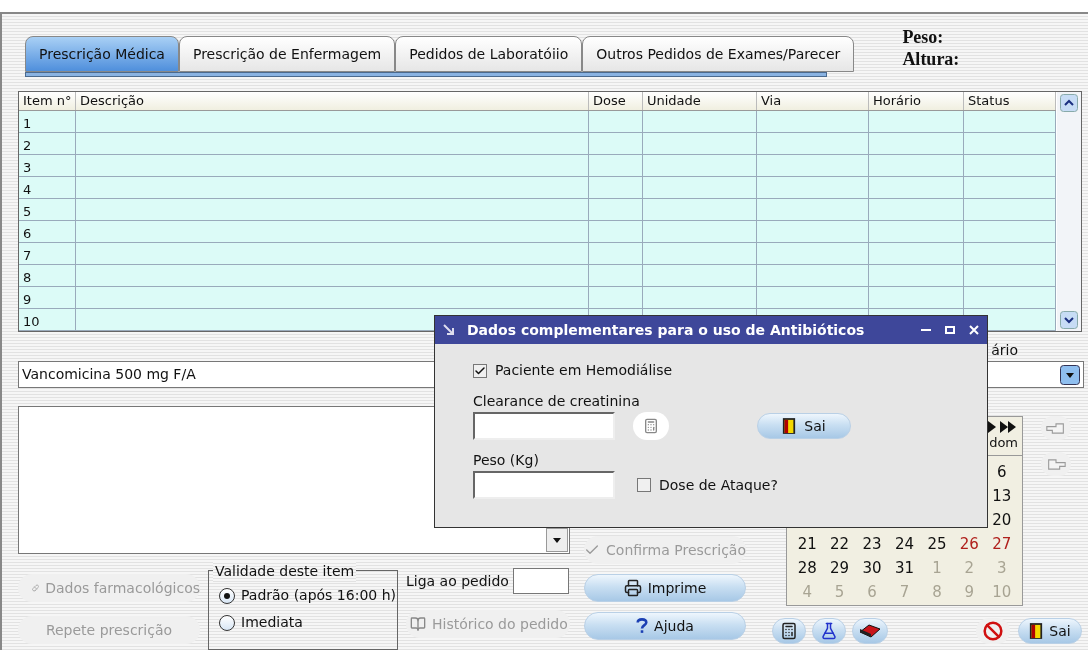 Image resolution: width=1088 pixels, height=650 pixels. Describe the element at coordinates (1003, 443) in the screenshot. I see `weekday-header: dom` at that location.